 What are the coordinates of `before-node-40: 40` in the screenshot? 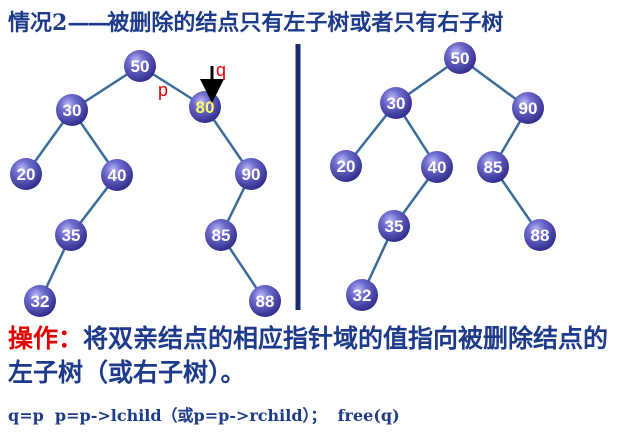 It's located at (117, 175).